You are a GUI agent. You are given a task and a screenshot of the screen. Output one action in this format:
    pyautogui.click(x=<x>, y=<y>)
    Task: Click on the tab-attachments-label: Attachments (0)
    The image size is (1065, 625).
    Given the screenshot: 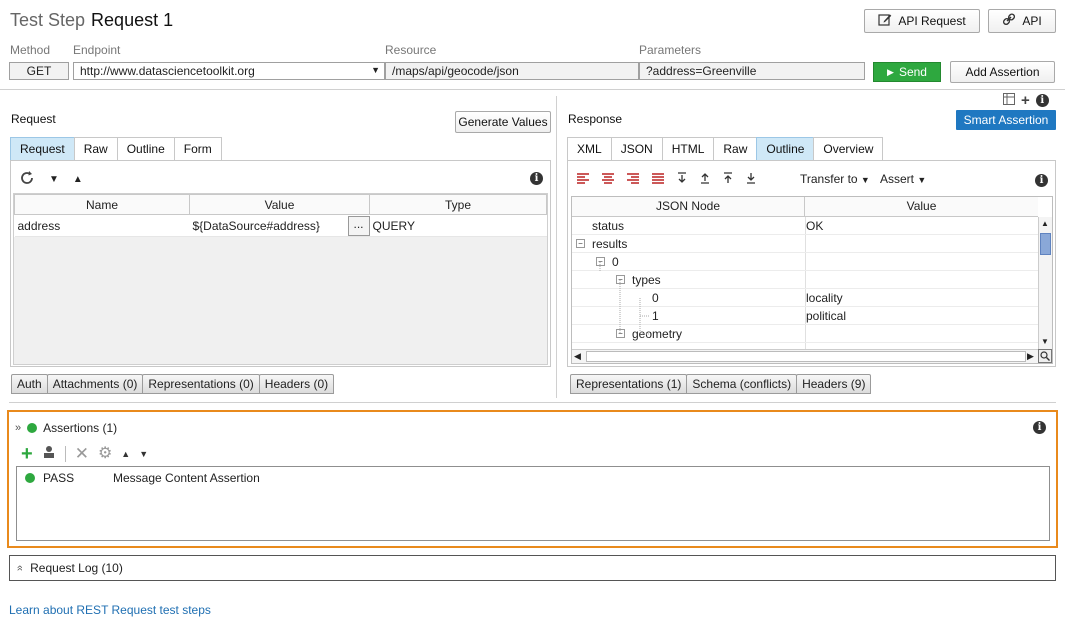 What is the action you would take?
    pyautogui.click(x=95, y=384)
    